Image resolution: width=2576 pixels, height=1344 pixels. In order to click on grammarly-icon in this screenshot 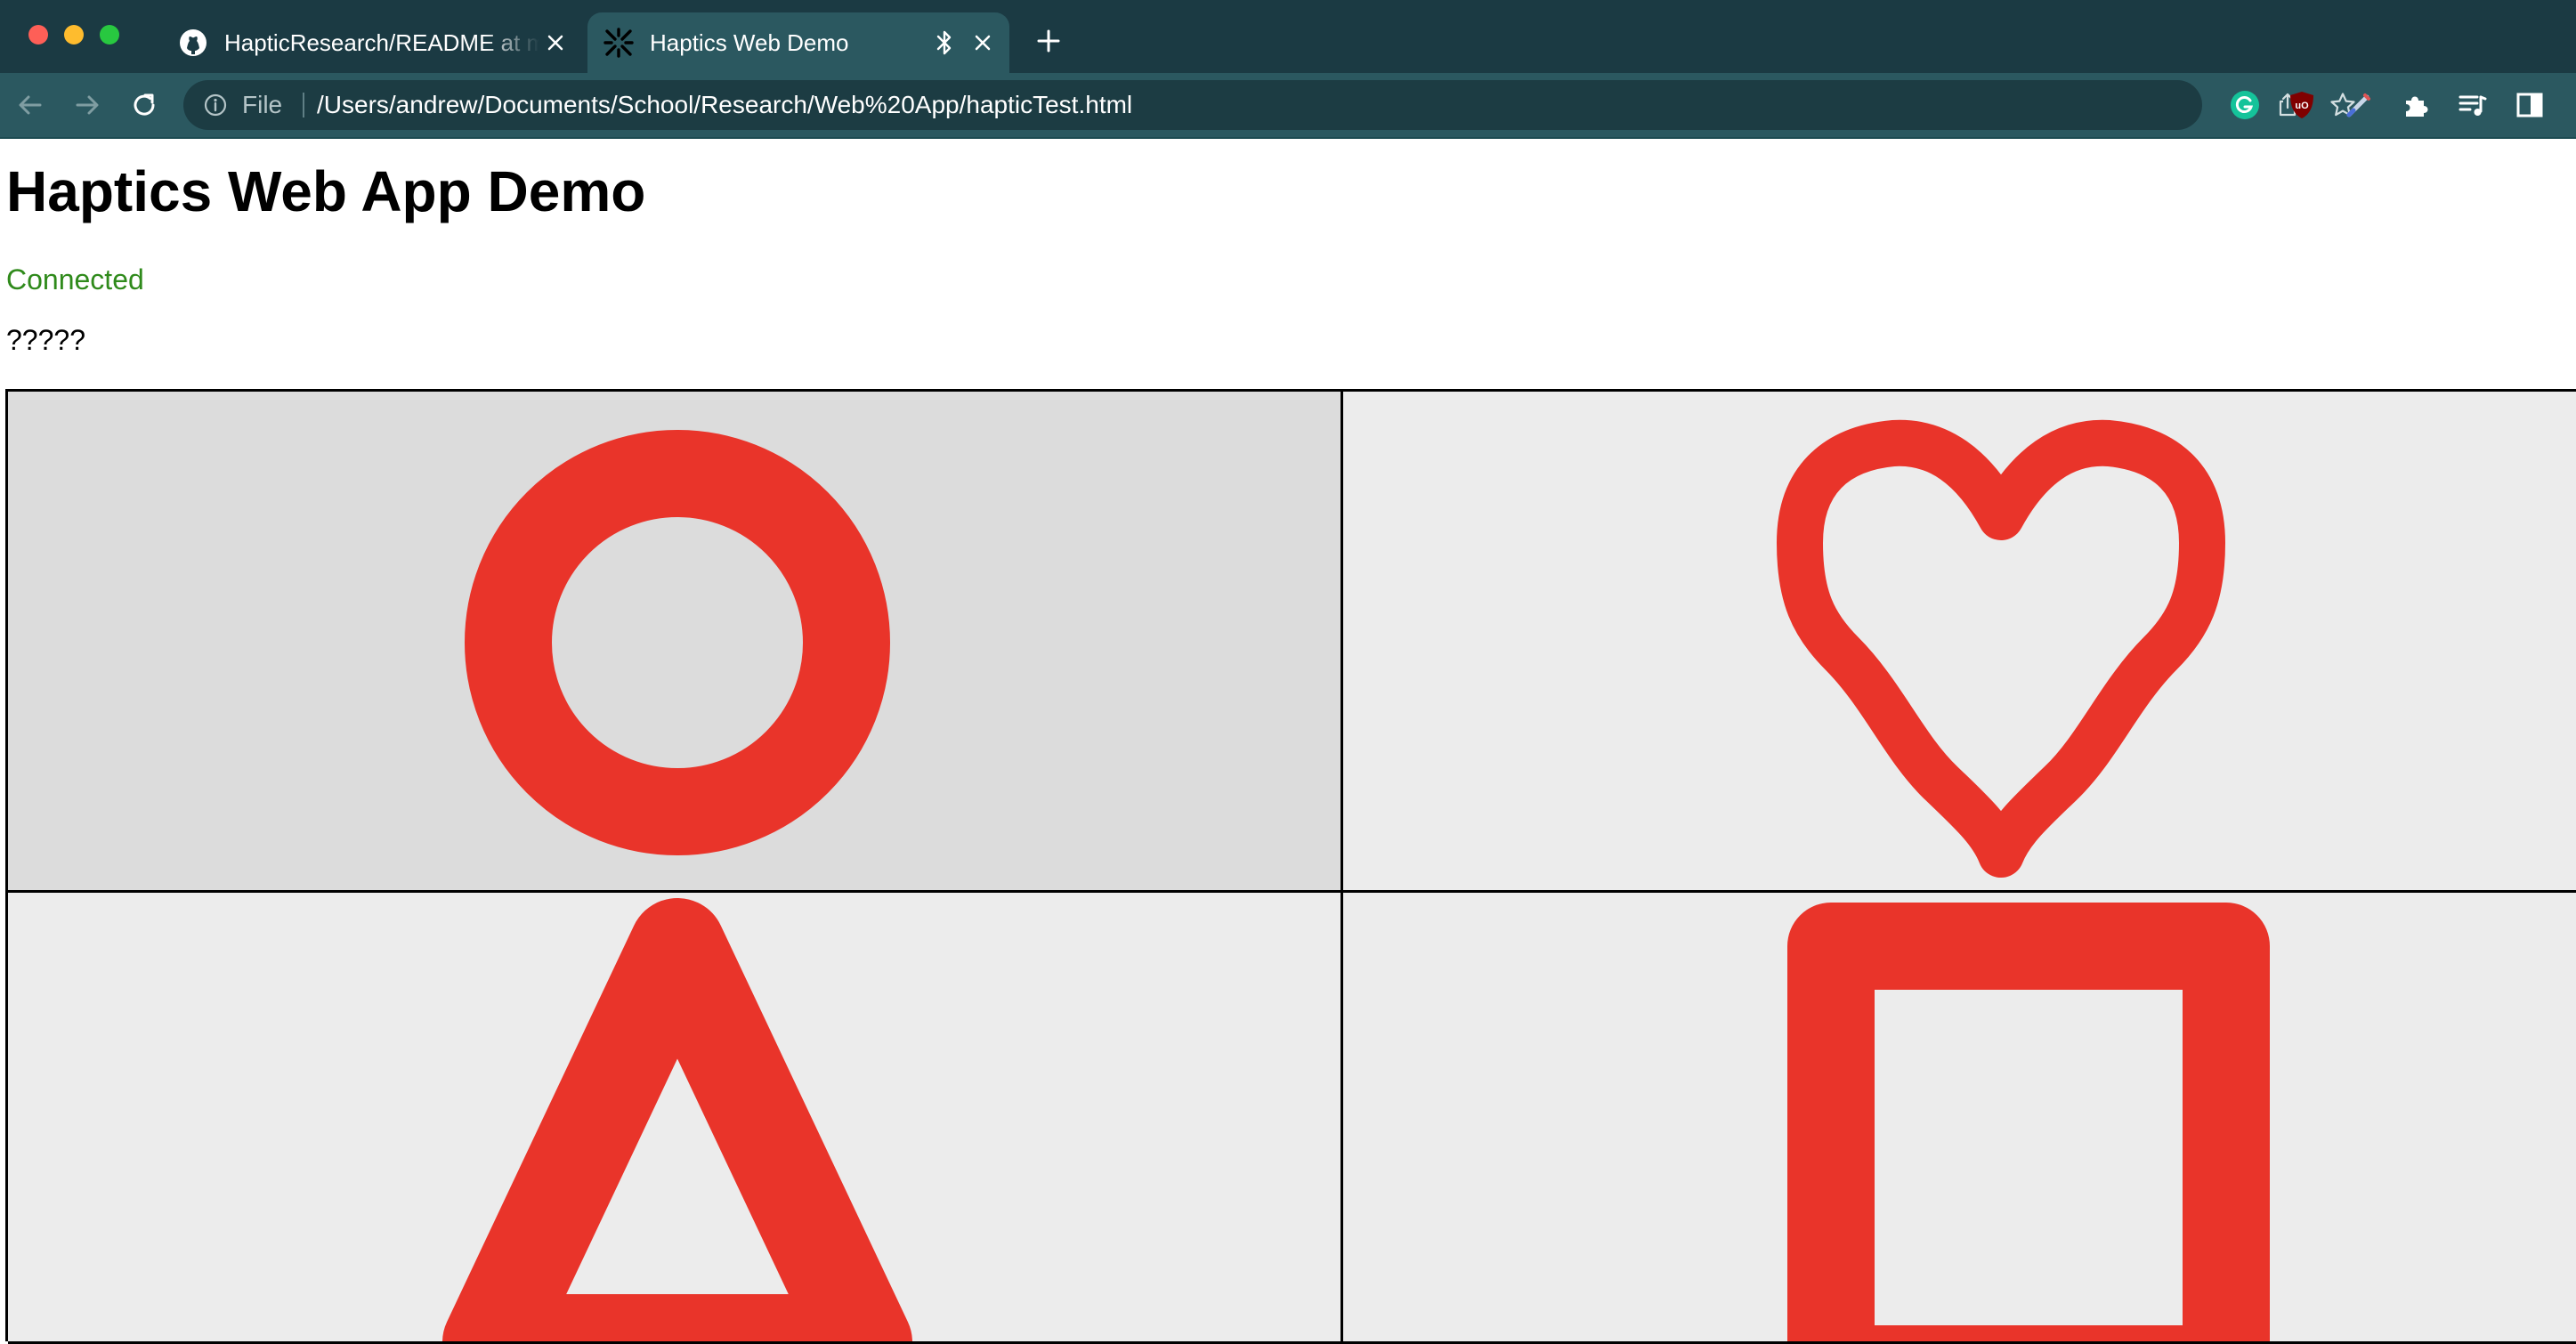, I will do `click(2245, 105)`.